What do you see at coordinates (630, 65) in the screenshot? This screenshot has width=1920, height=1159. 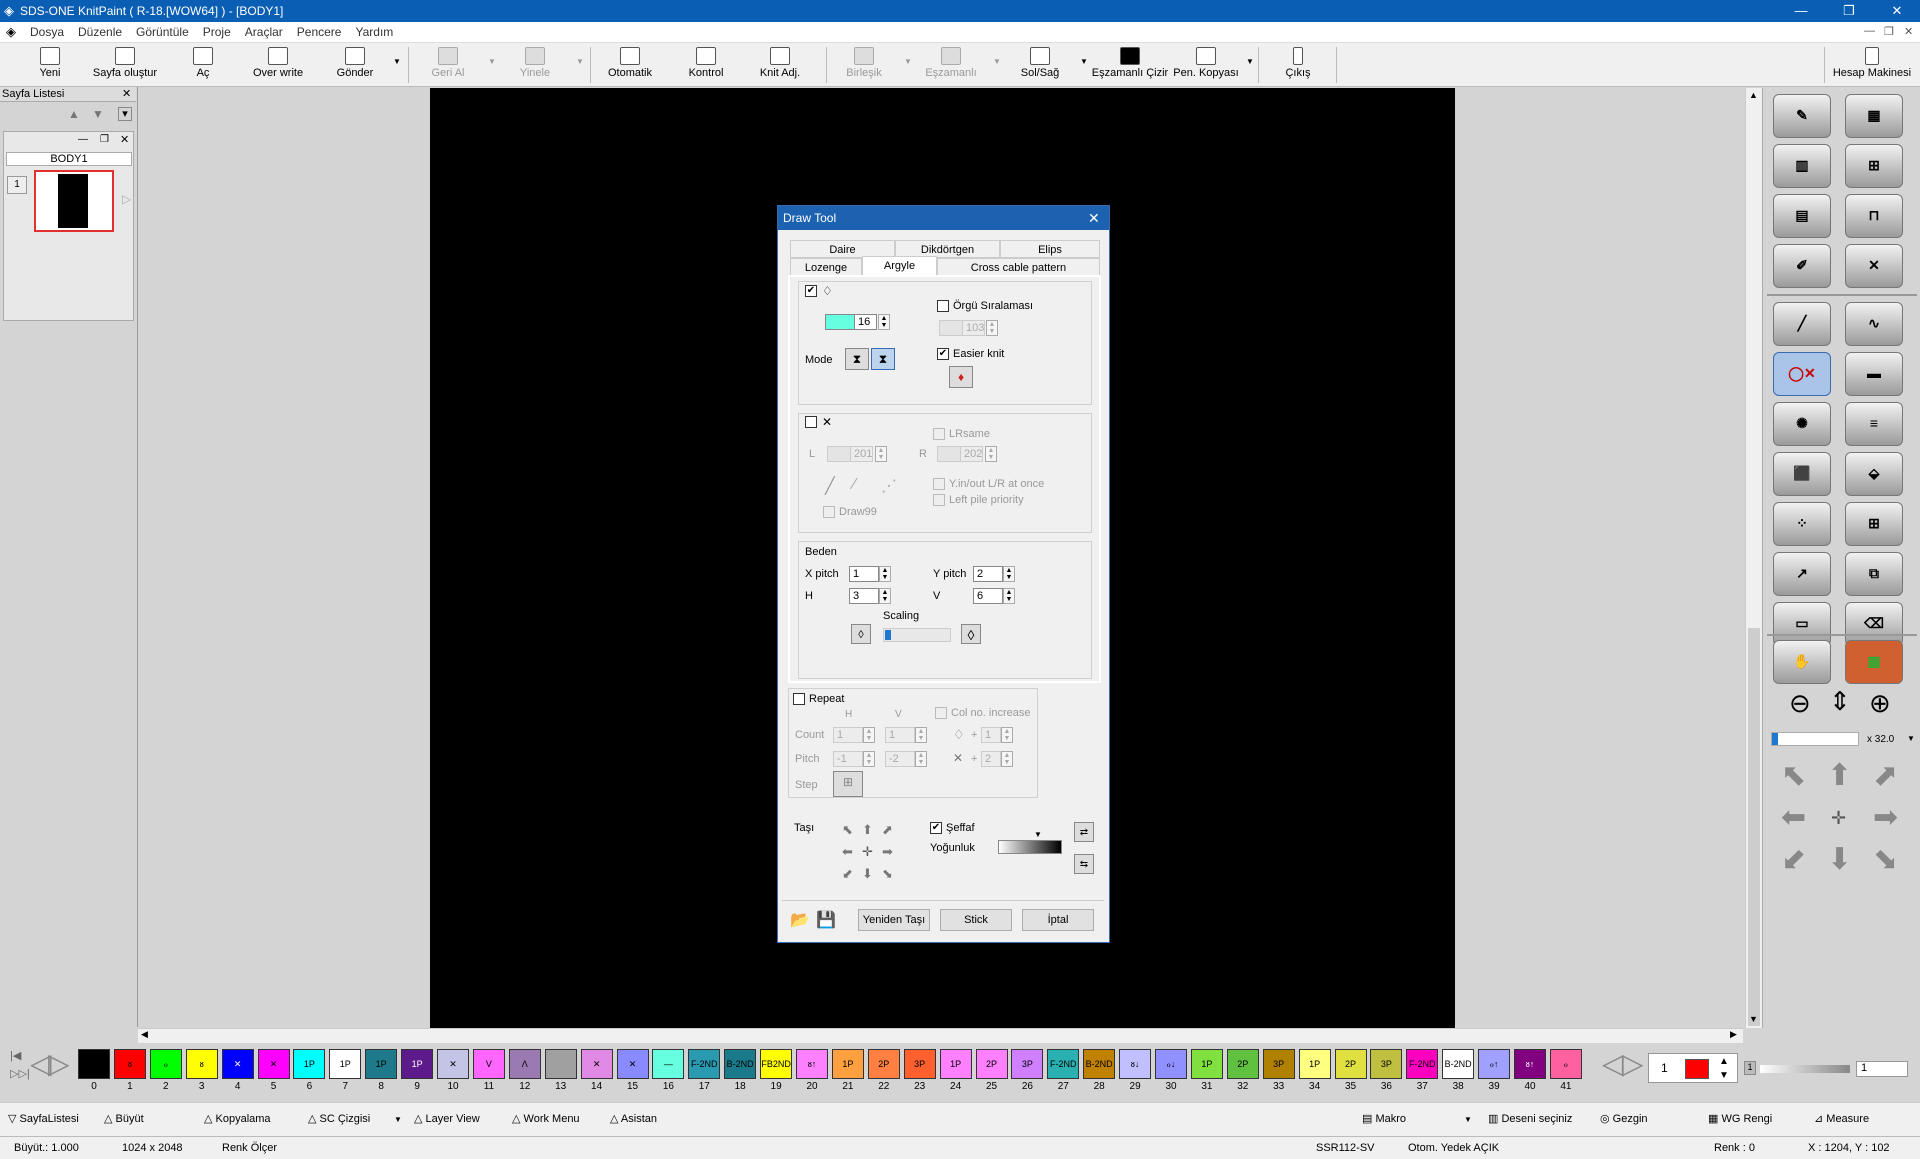 I see `auto-button: Otomatik` at bounding box center [630, 65].